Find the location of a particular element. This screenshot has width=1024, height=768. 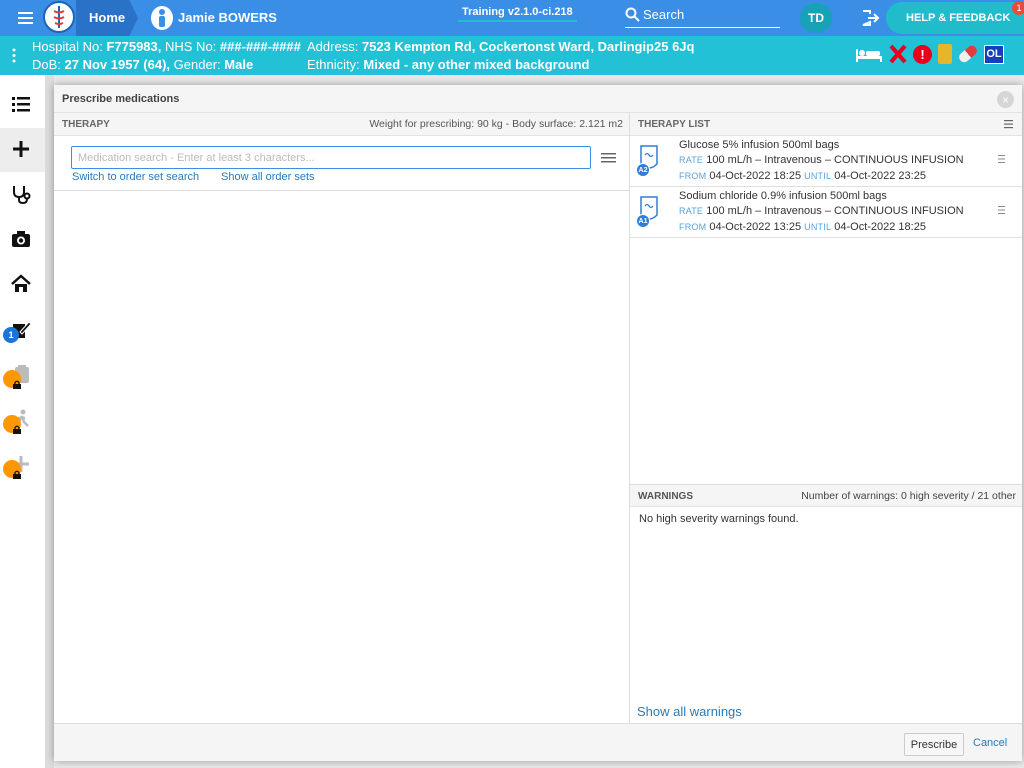

sidebar-item-camera is located at coordinates (22, 240).